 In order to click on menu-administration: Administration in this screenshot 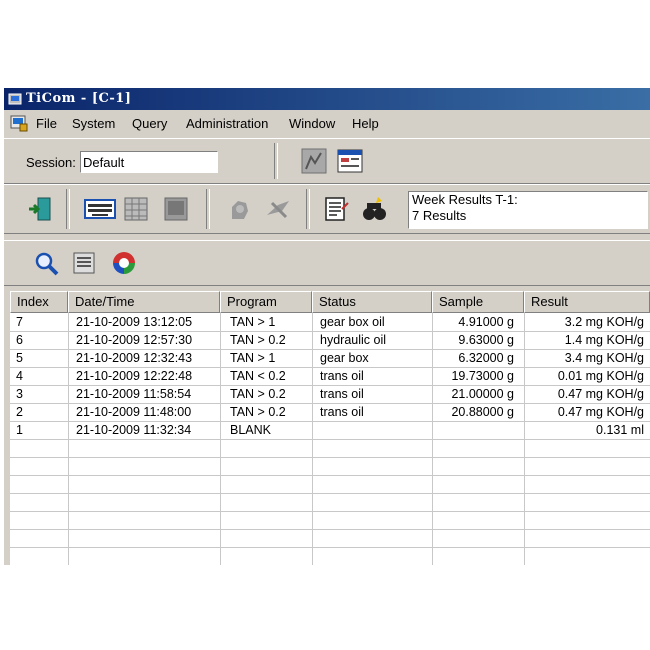, I will do `click(227, 123)`.